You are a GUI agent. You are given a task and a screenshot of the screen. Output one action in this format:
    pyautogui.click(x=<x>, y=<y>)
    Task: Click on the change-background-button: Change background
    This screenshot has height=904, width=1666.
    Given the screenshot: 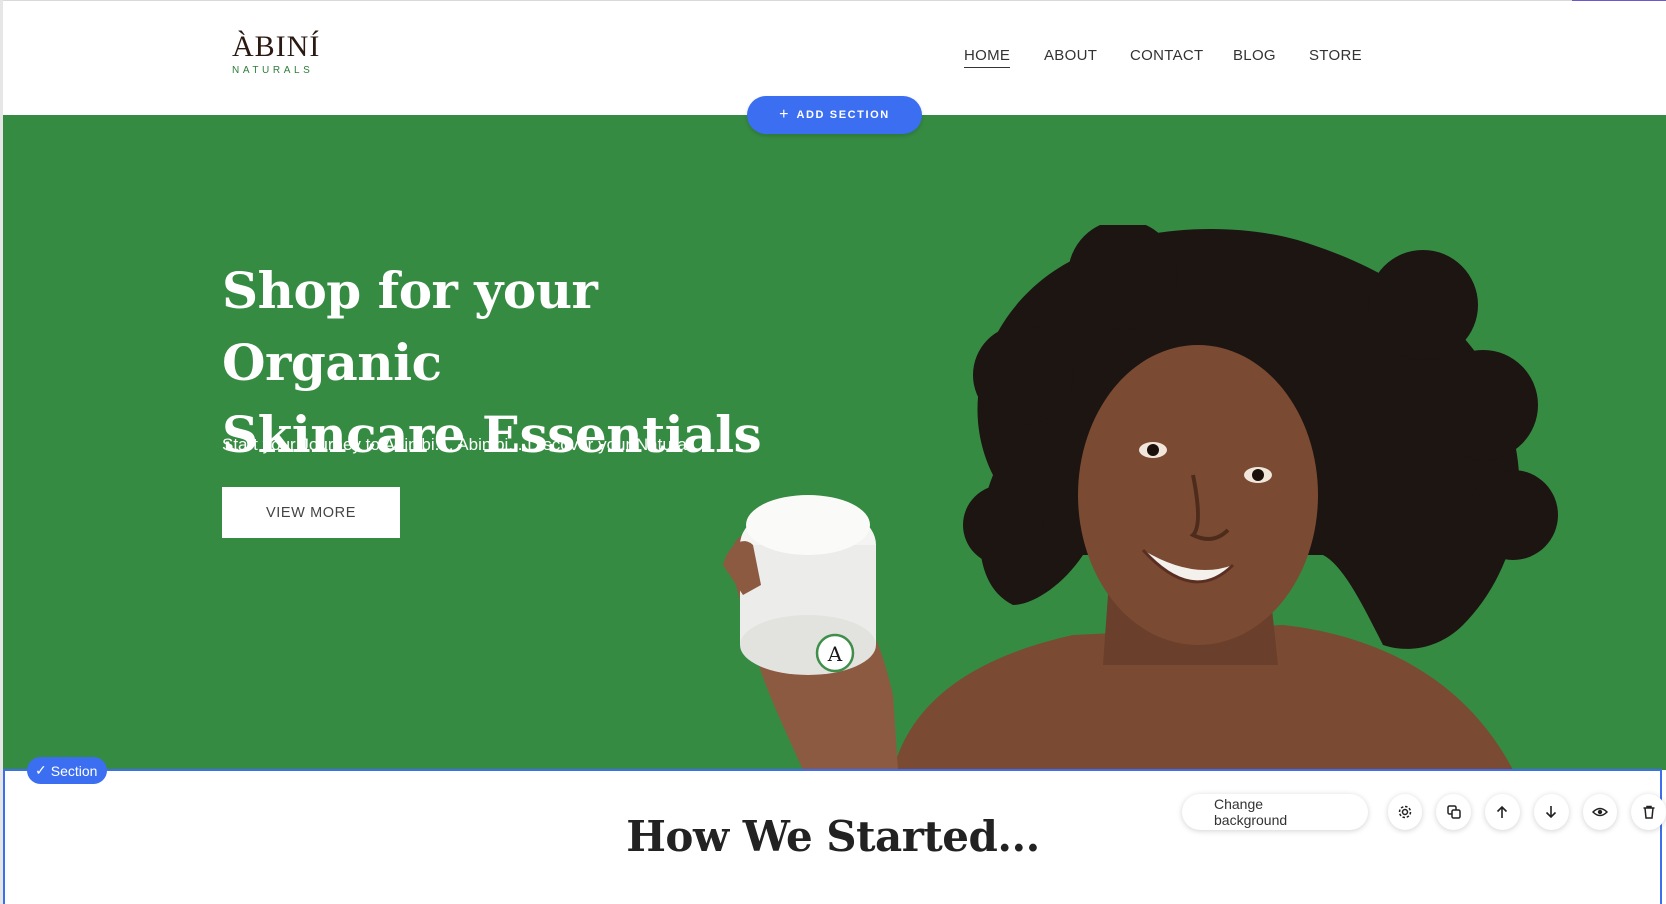 What is the action you would take?
    pyautogui.click(x=1275, y=812)
    